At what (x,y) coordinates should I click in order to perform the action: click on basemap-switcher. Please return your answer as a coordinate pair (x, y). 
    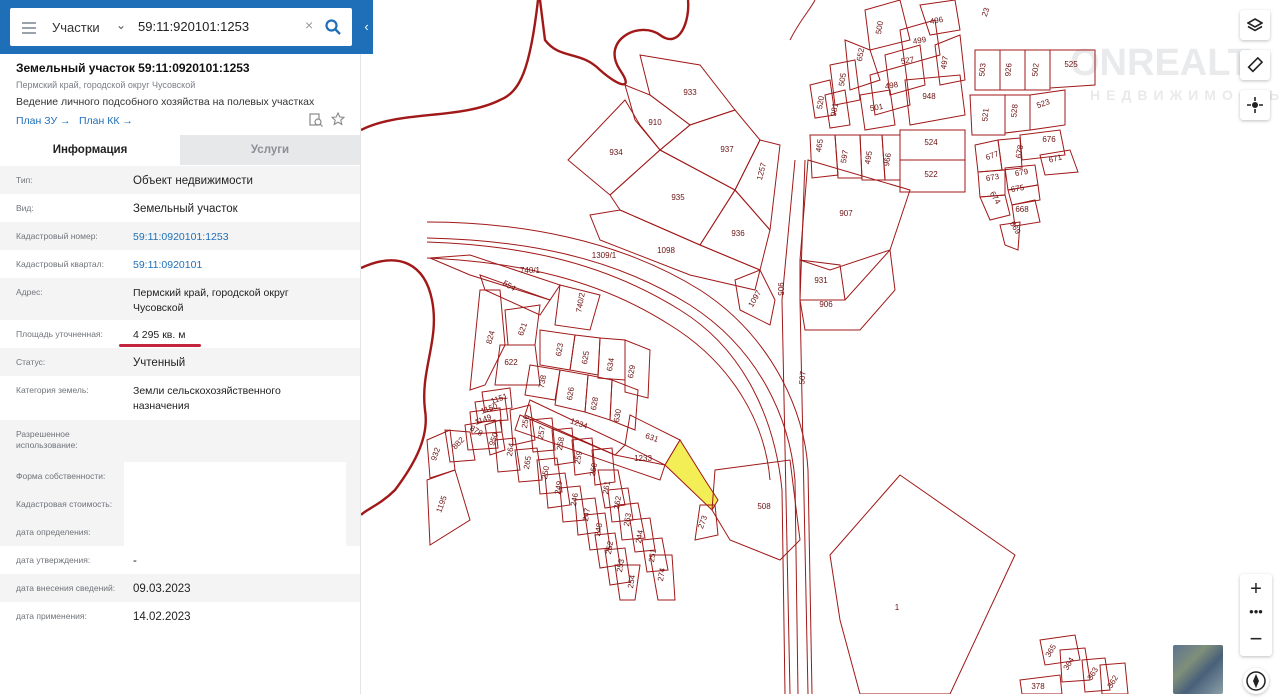
    Looking at the image, I should click on (1198, 669).